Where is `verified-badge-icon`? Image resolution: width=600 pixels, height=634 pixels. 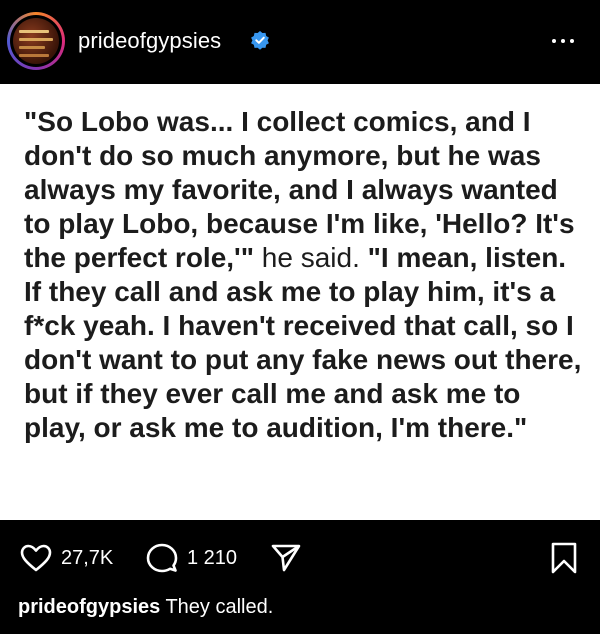
verified-badge-icon is located at coordinates (260, 40).